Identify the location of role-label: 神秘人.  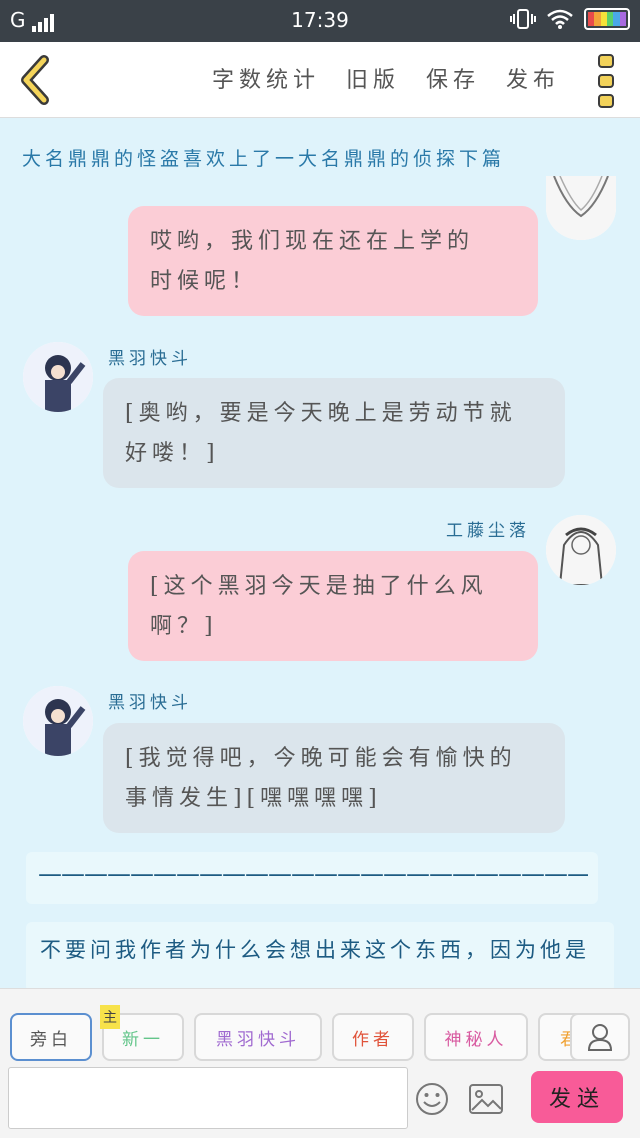
(476, 1039).